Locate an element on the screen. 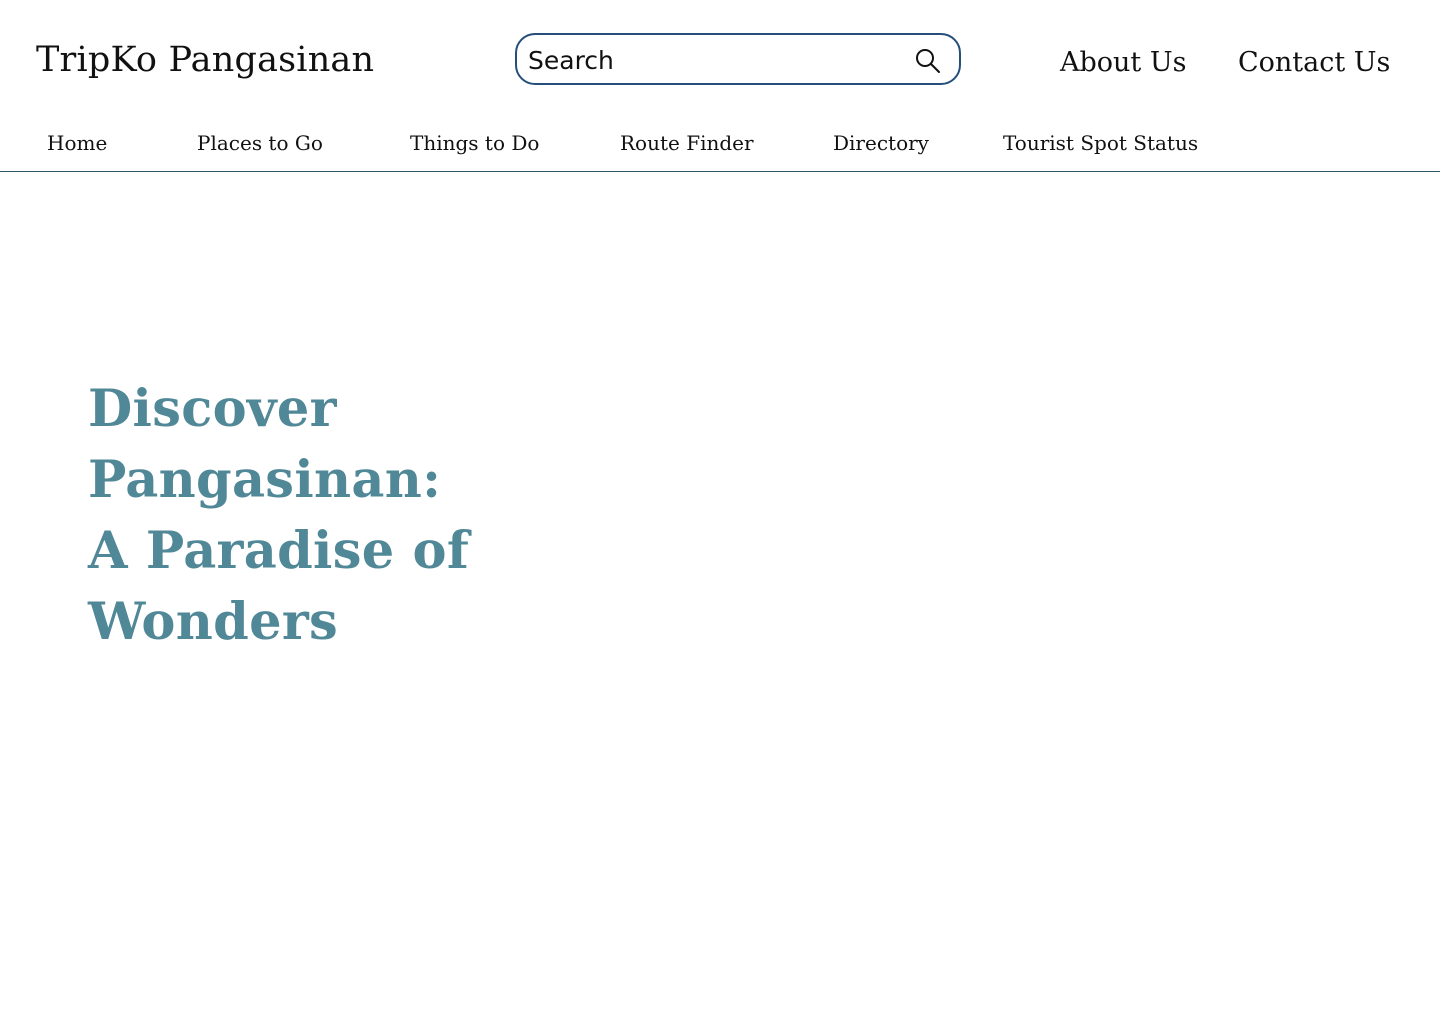 The image size is (1440, 1024). site-brand: TripKo Pangasinan is located at coordinates (205, 60).